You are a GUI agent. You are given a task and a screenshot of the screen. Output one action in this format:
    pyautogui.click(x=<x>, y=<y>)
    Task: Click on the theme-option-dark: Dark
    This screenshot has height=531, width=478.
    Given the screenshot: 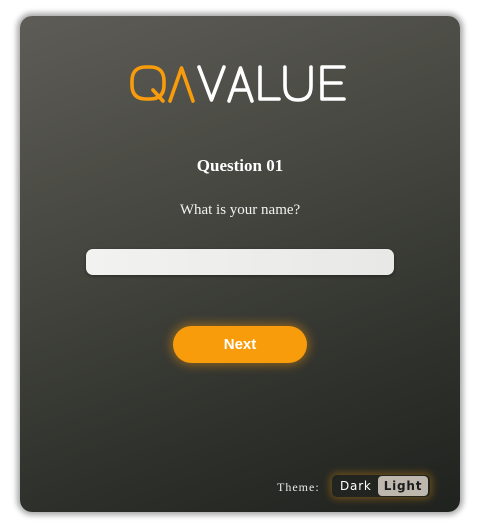 What is the action you would take?
    pyautogui.click(x=356, y=486)
    